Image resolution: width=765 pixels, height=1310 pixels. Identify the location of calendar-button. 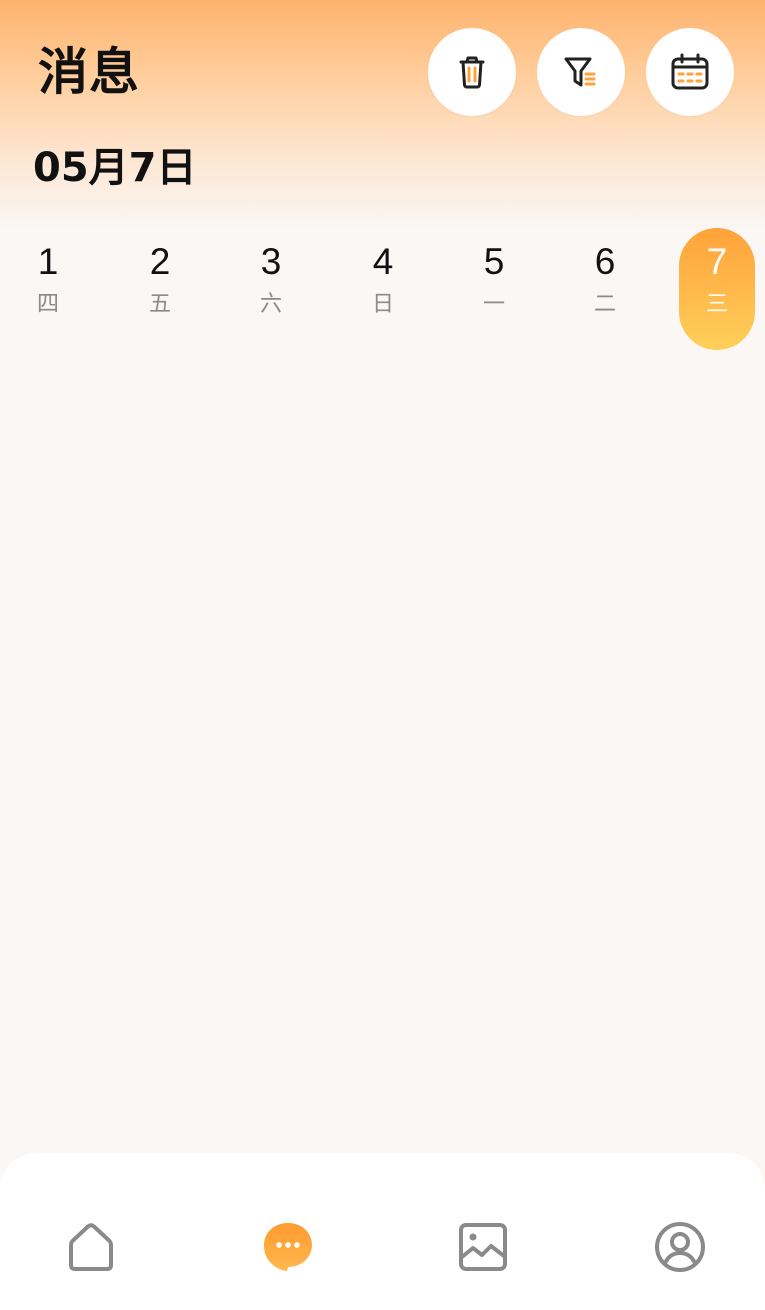
(690, 72).